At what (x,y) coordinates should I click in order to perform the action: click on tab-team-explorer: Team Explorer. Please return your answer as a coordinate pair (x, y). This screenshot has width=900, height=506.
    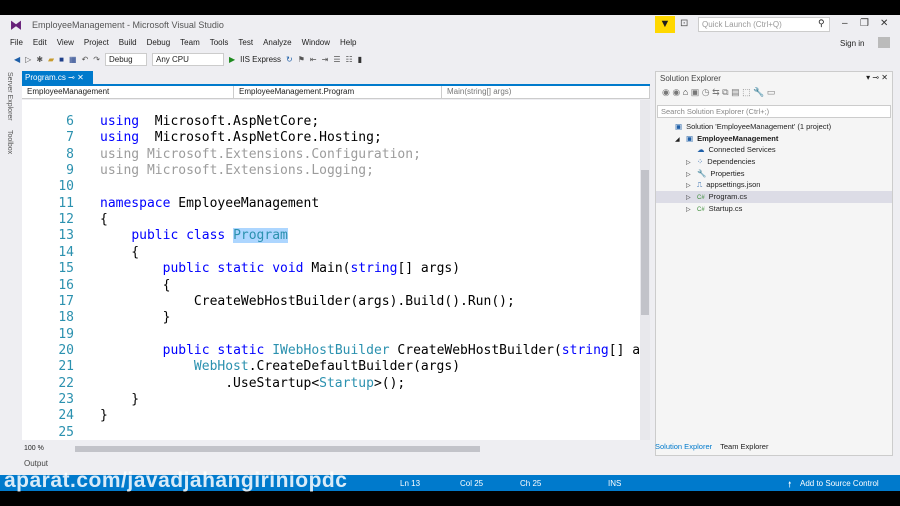
    Looking at the image, I should click on (744, 446).